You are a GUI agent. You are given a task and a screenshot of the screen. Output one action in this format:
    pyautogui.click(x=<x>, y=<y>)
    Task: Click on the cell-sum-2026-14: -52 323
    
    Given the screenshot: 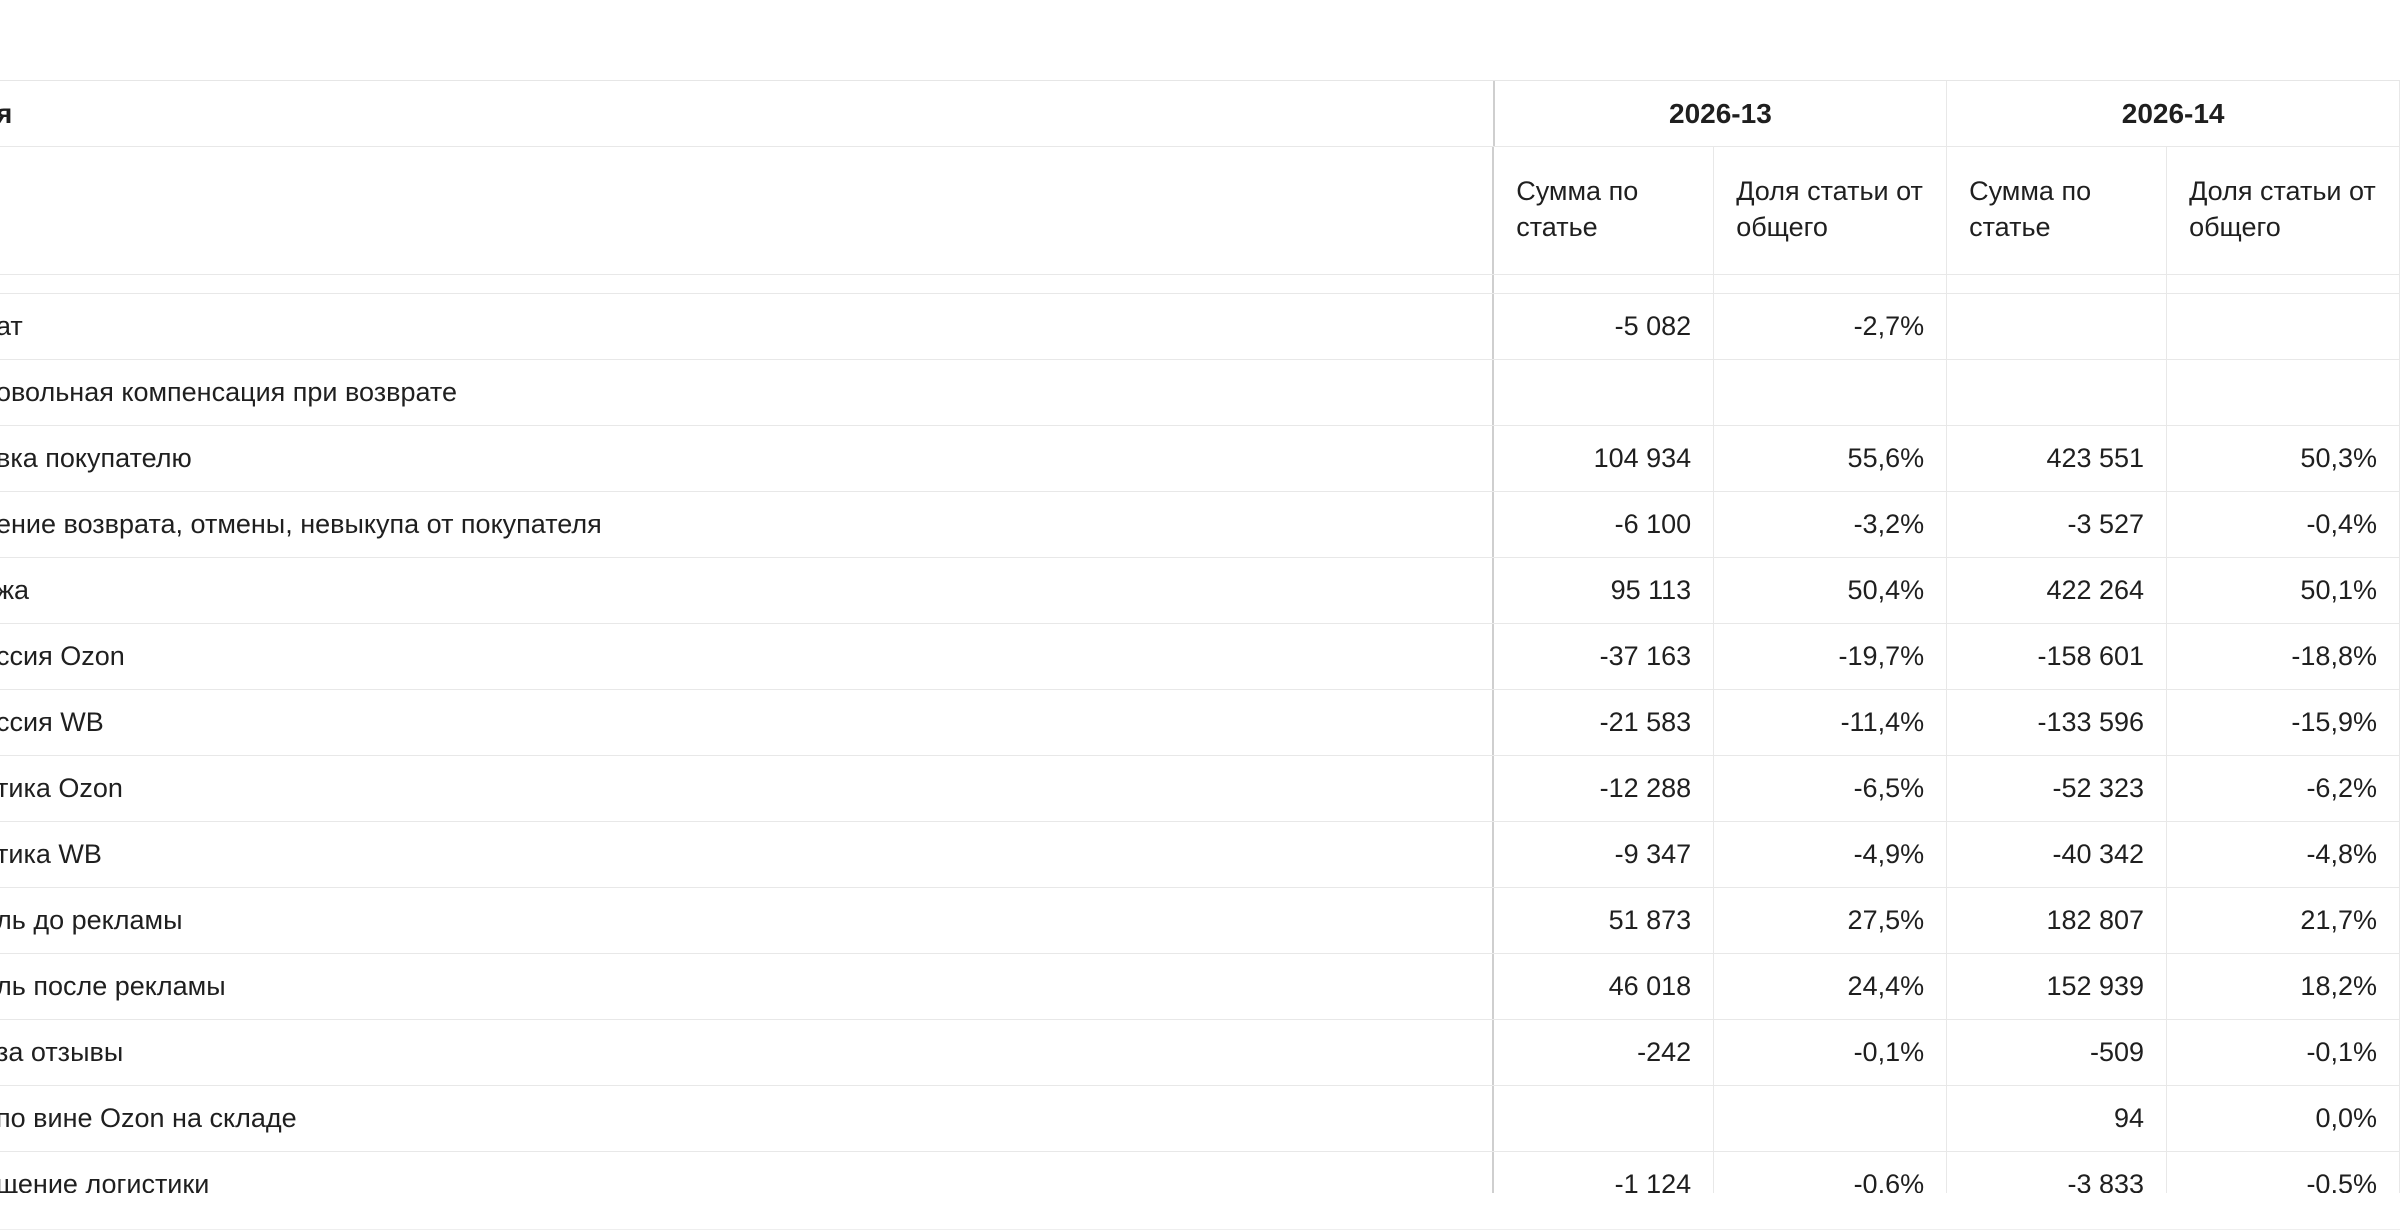 What is the action you would take?
    pyautogui.click(x=2057, y=788)
    